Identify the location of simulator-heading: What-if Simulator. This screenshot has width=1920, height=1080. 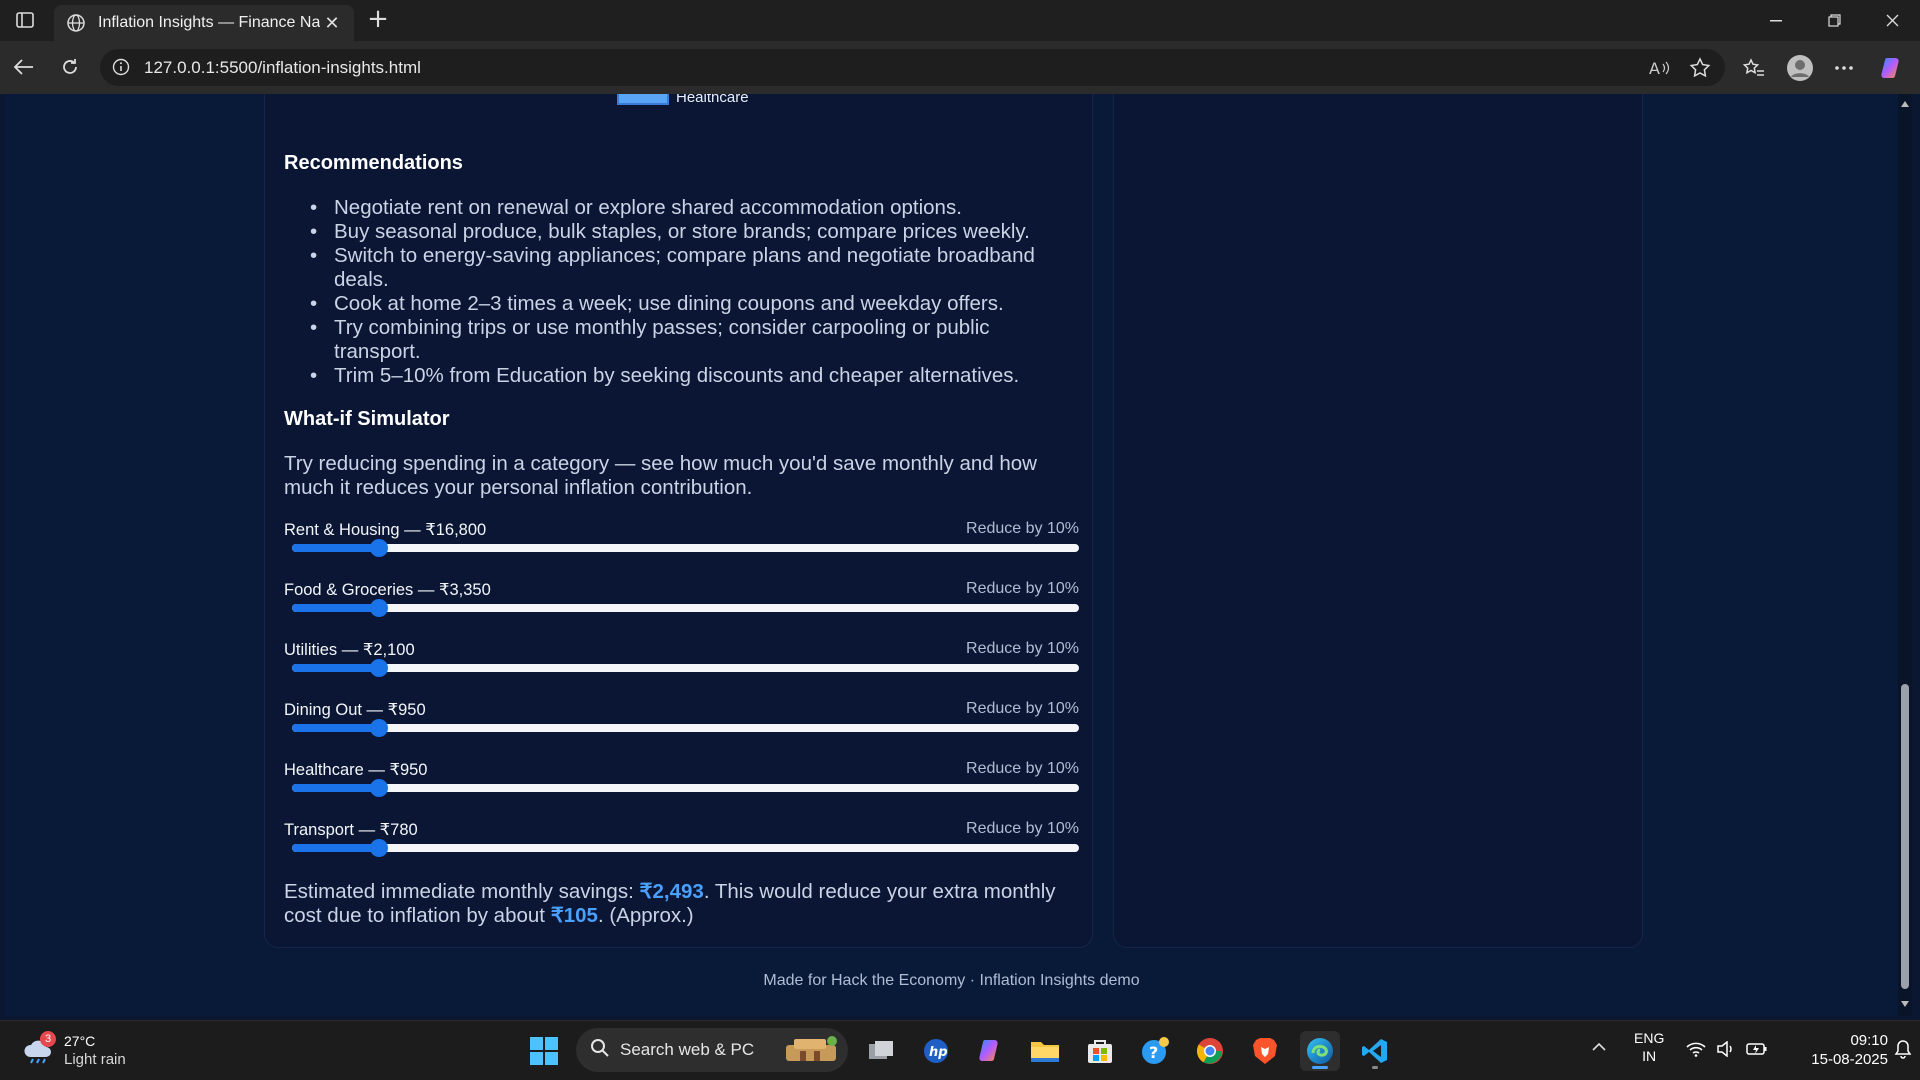
(367, 419).